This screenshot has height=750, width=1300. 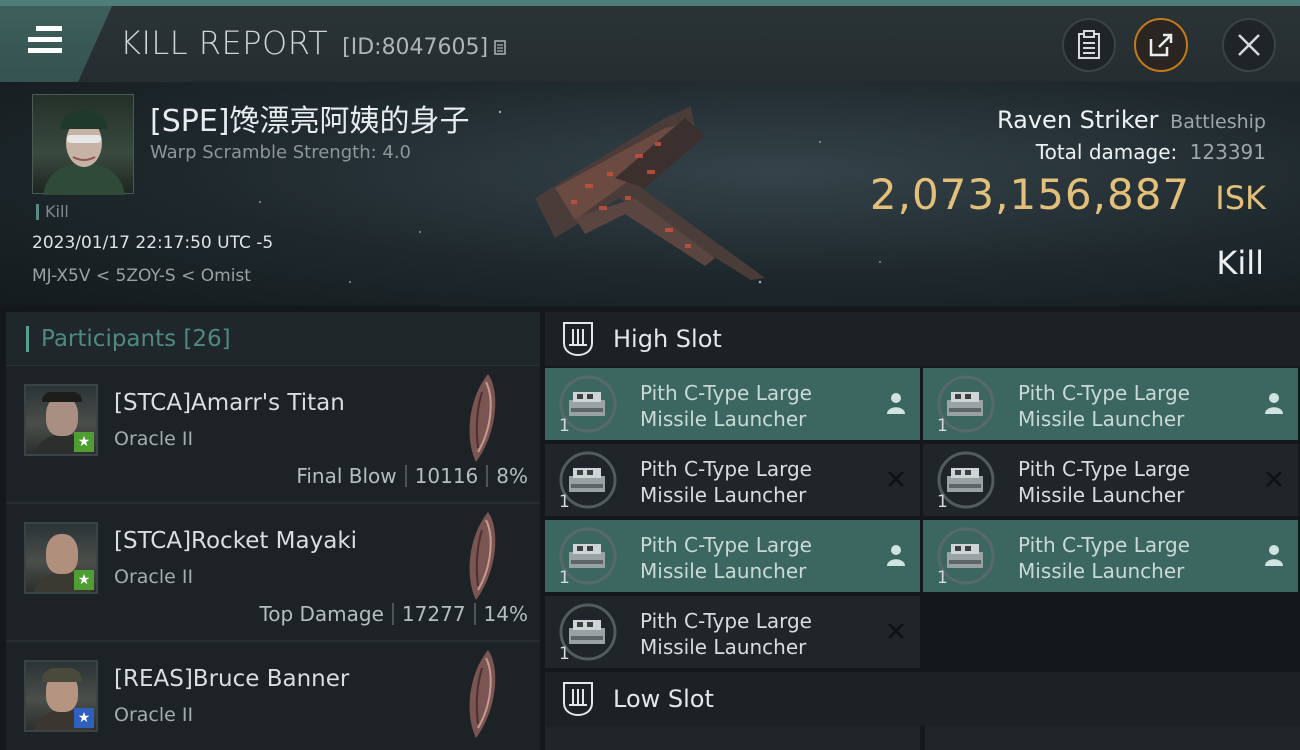 What do you see at coordinates (62, 675) in the screenshot?
I see `cap` at bounding box center [62, 675].